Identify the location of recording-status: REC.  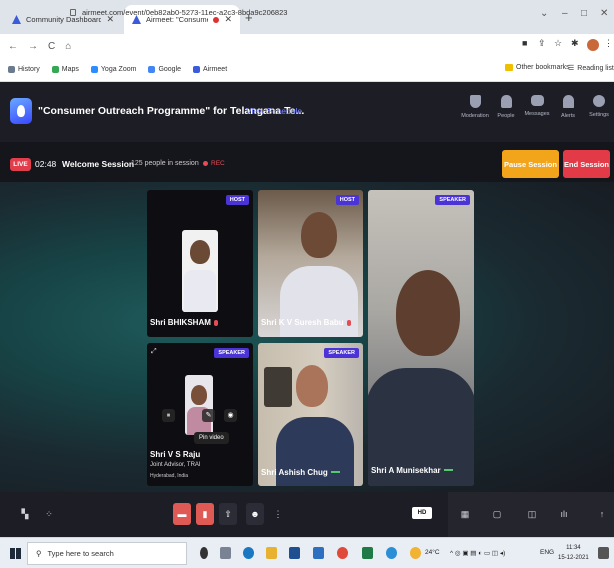
(214, 163).